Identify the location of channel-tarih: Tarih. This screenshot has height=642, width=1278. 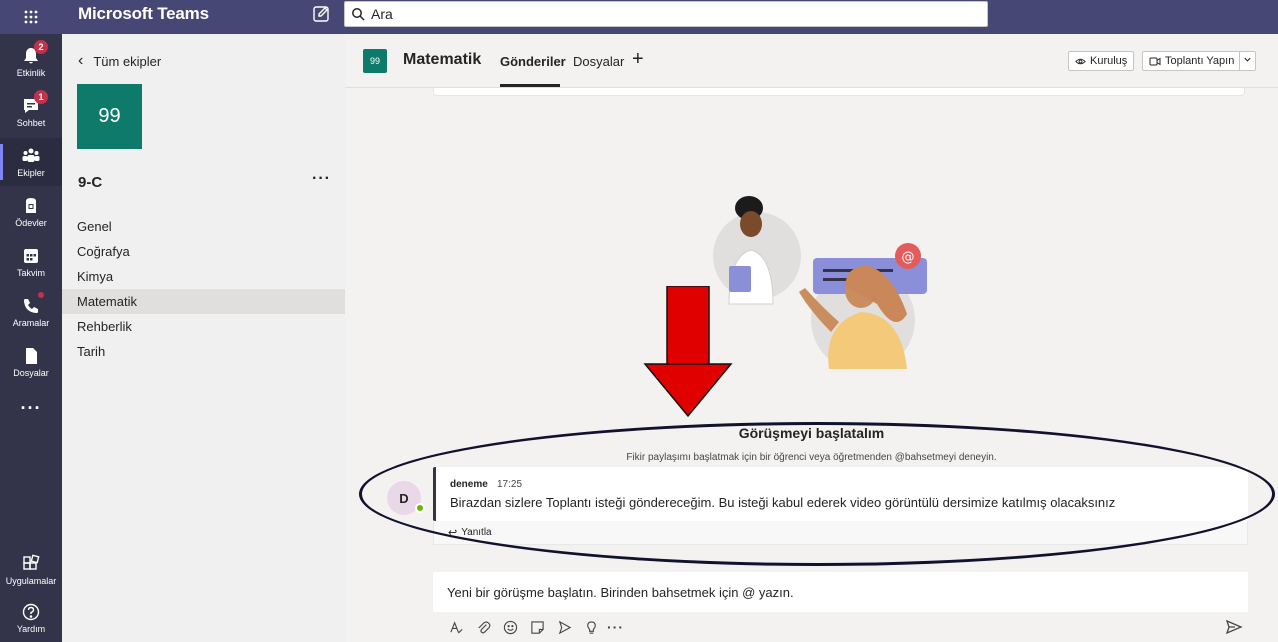
(203, 351).